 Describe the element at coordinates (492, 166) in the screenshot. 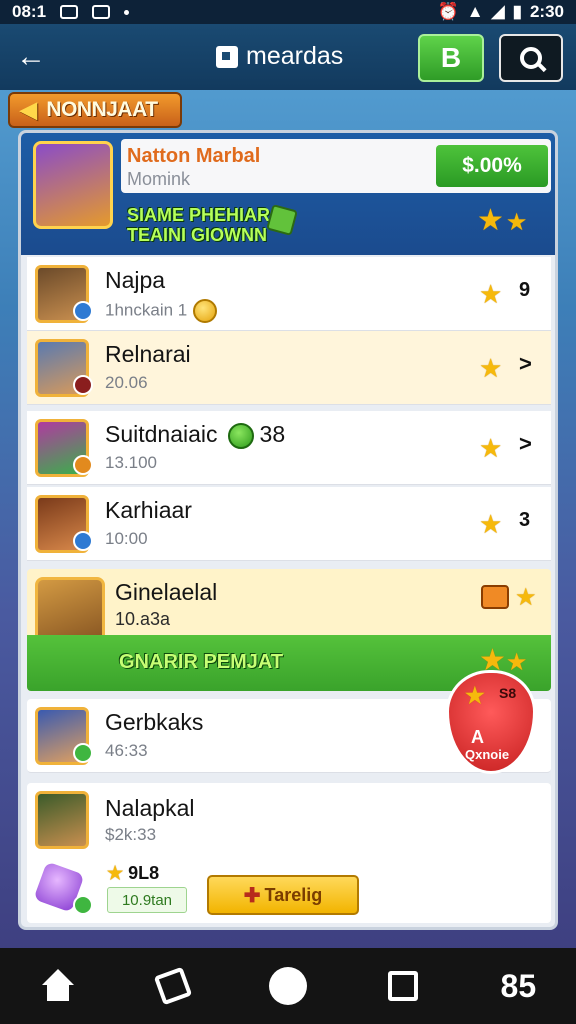

I see `hero-percent-button: $.00%` at that location.